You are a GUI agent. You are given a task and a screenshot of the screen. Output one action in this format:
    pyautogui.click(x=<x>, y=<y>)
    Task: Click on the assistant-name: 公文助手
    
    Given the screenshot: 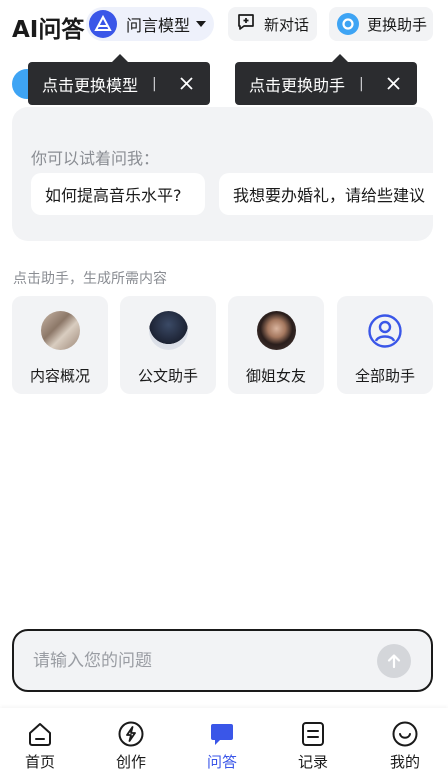 What is the action you would take?
    pyautogui.click(x=167, y=376)
    